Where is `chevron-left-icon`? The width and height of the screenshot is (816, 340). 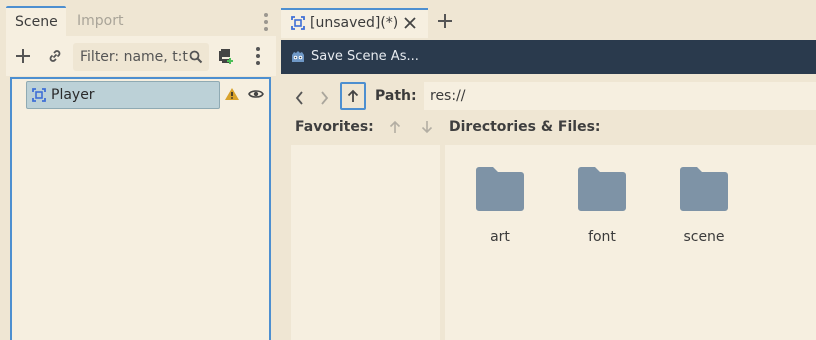
chevron-left-icon is located at coordinates (299, 98).